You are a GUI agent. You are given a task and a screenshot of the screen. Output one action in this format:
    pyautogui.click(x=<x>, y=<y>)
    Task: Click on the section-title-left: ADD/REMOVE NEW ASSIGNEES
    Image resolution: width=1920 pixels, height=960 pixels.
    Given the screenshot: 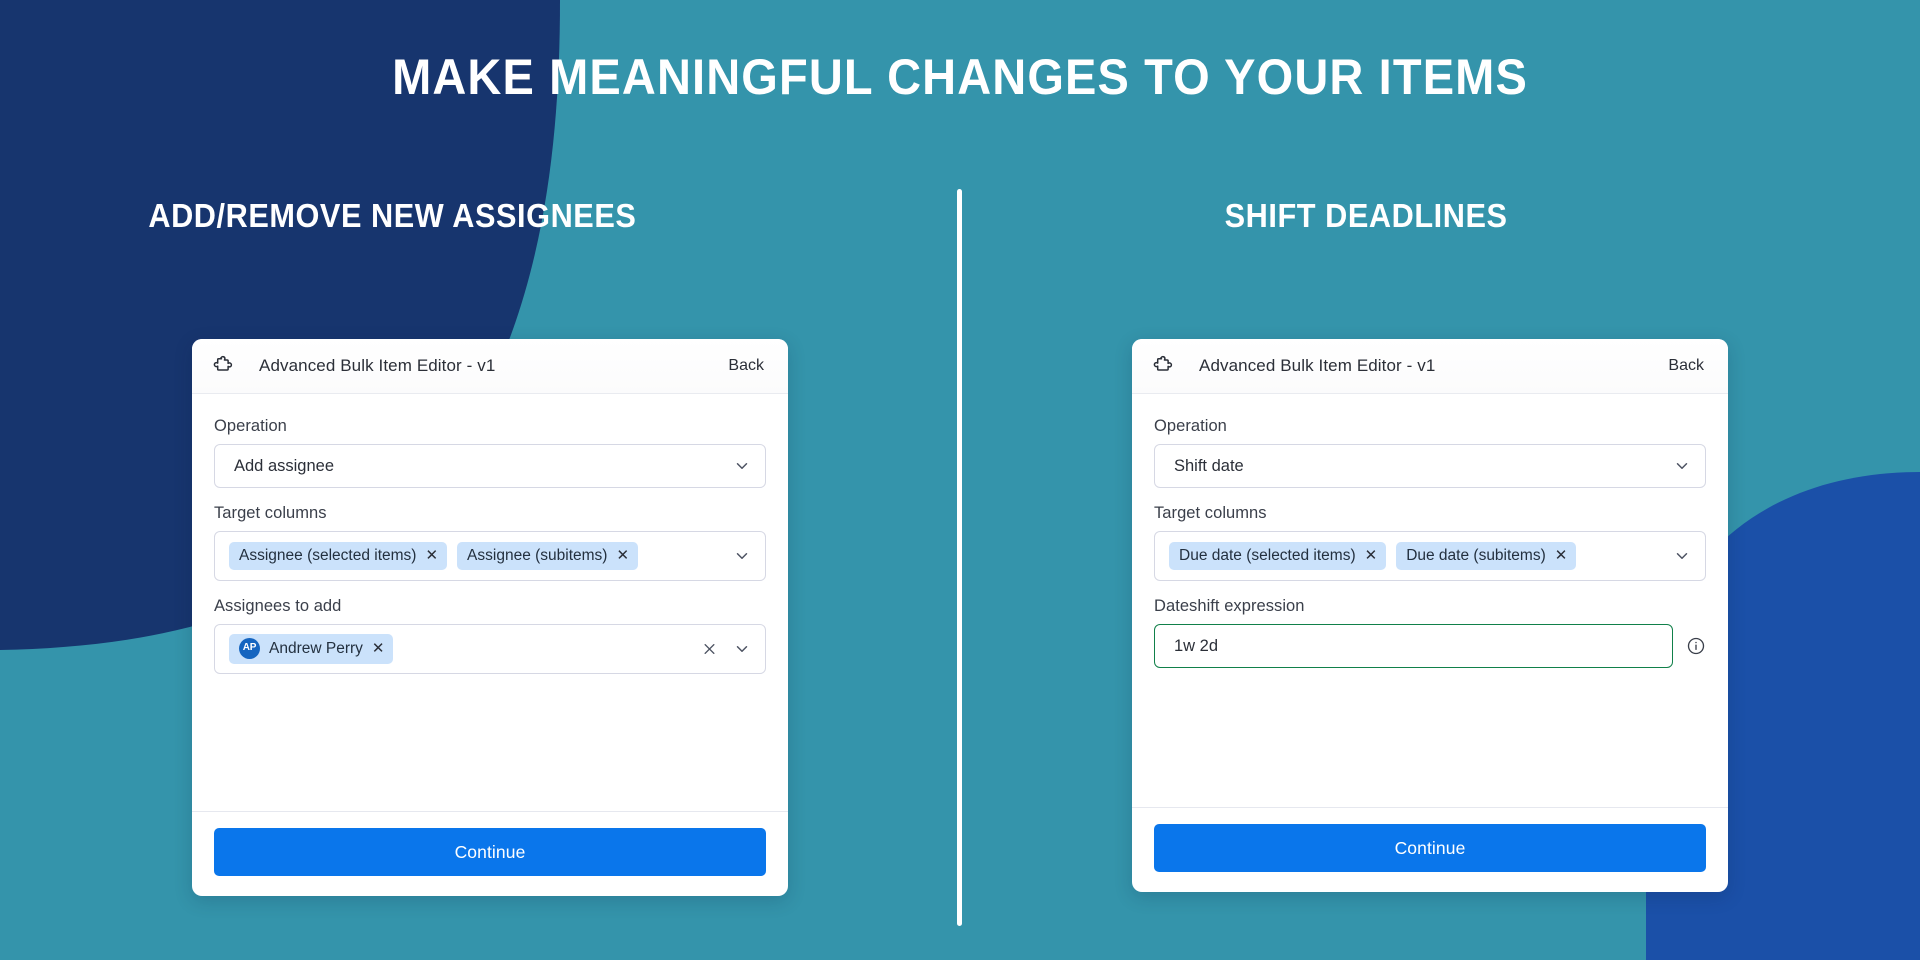 What is the action you would take?
    pyautogui.click(x=392, y=215)
    